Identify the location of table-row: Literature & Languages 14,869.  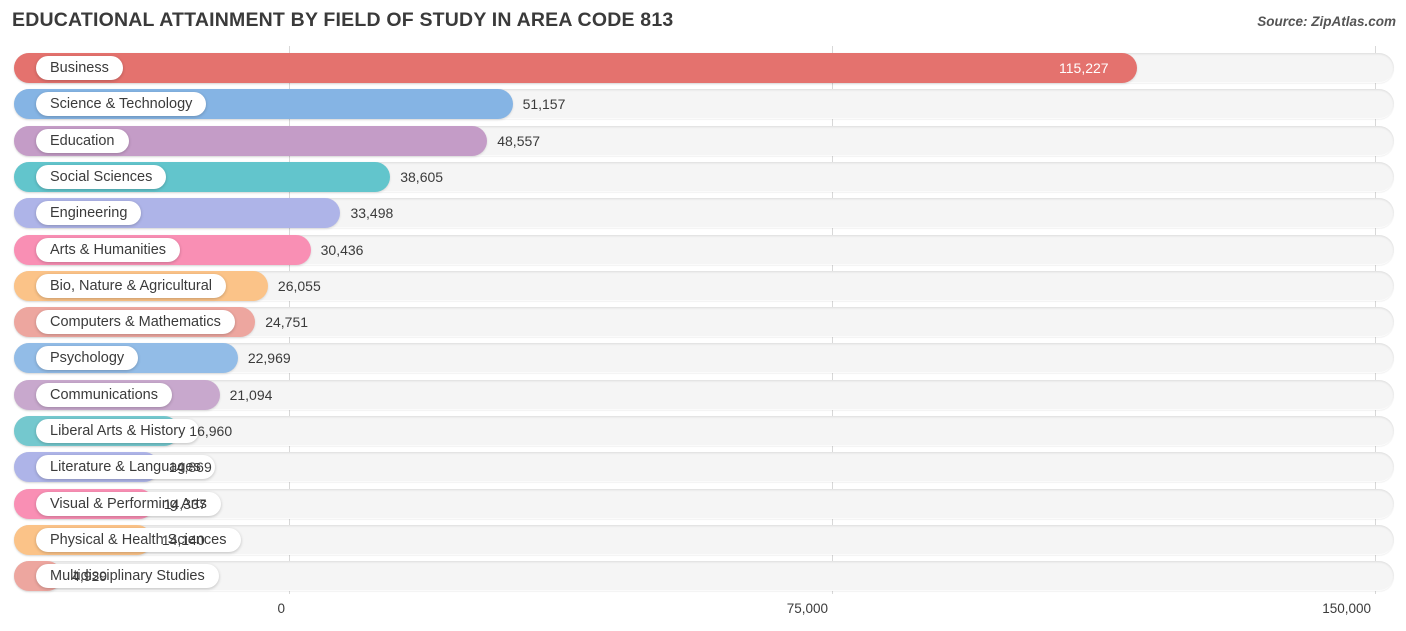
(704, 467).